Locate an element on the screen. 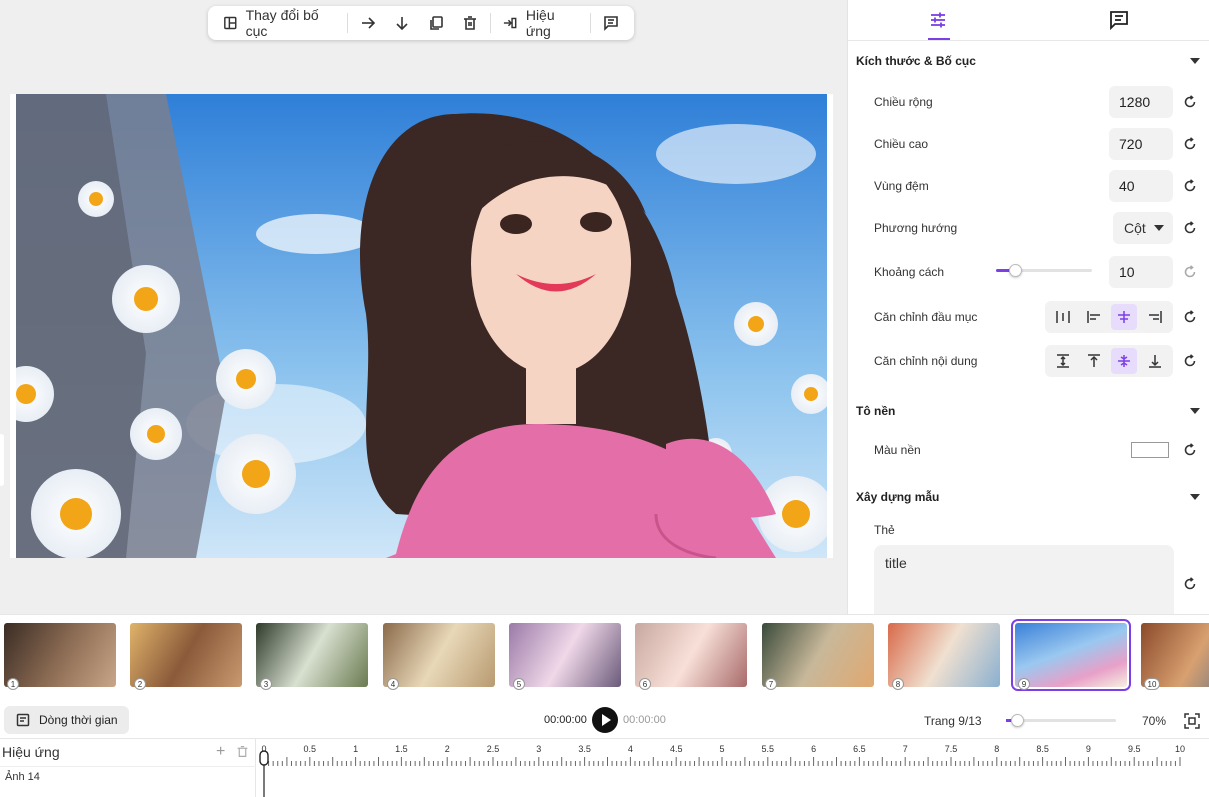 The image size is (1209, 797). padding-label: Vùng đệm is located at coordinates (901, 186).